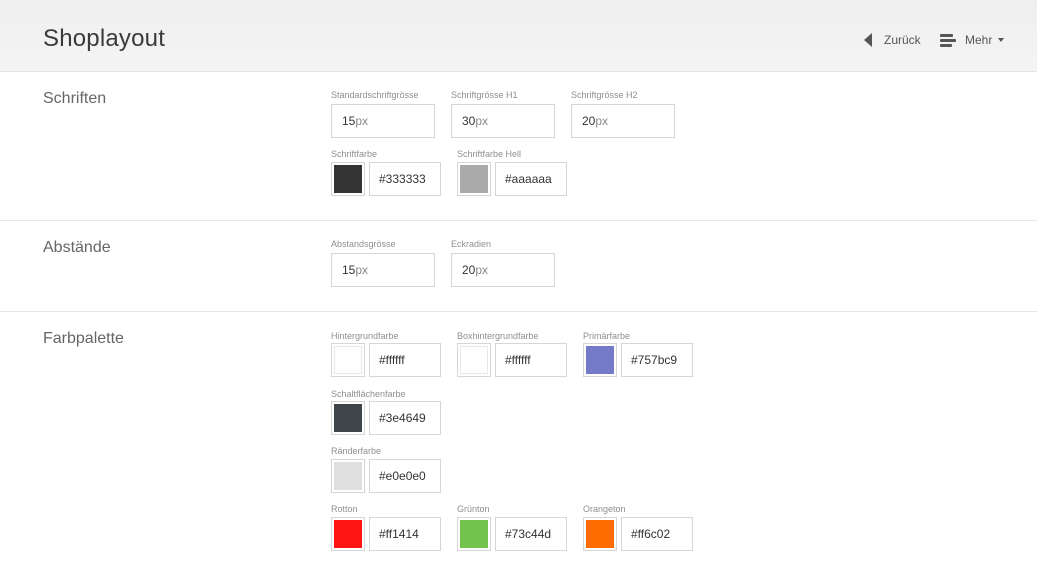 The image size is (1037, 570). What do you see at coordinates (363, 244) in the screenshot?
I see `spacing-size-label: Abstandsgrösse` at bounding box center [363, 244].